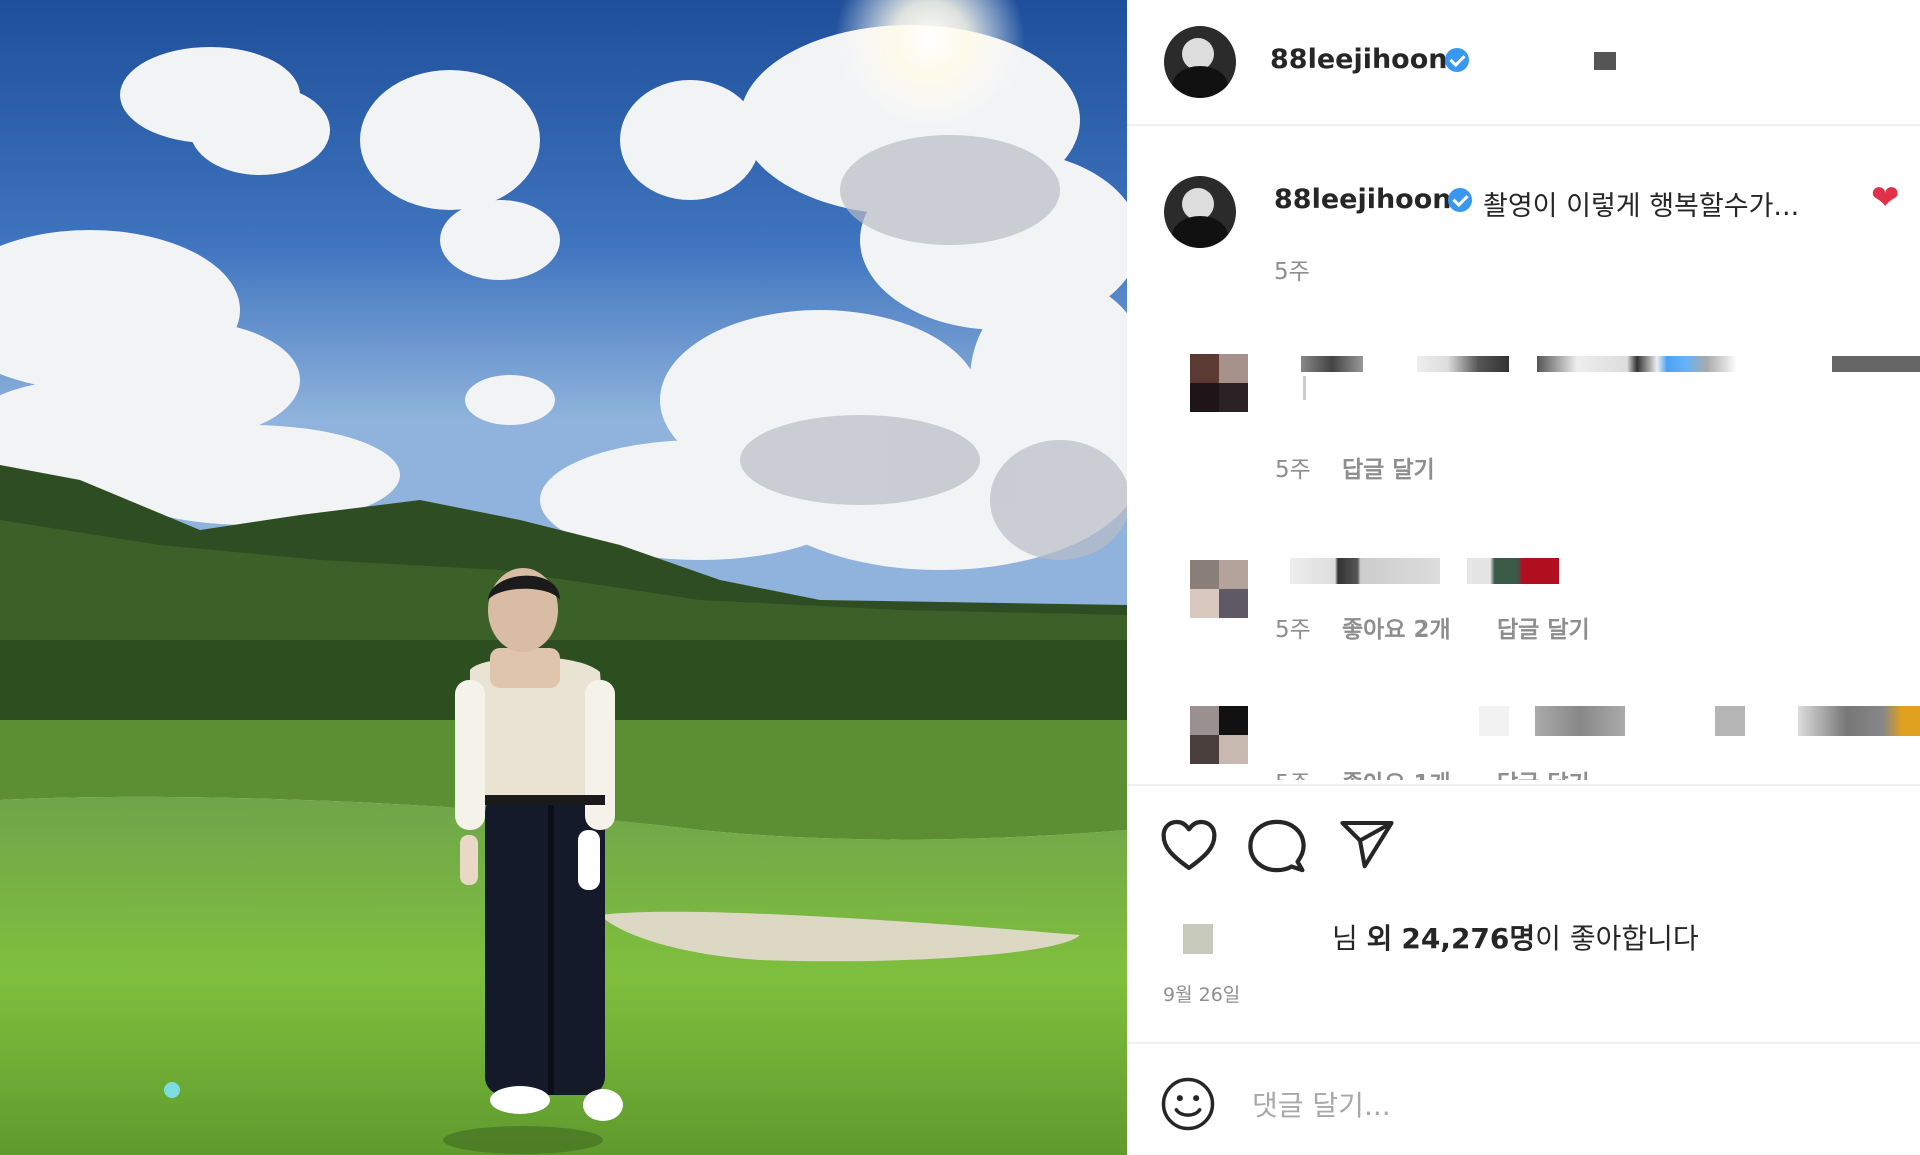 The image size is (1920, 1155). Describe the element at coordinates (1202, 995) in the screenshot. I see `post-date: 9월 26일` at that location.